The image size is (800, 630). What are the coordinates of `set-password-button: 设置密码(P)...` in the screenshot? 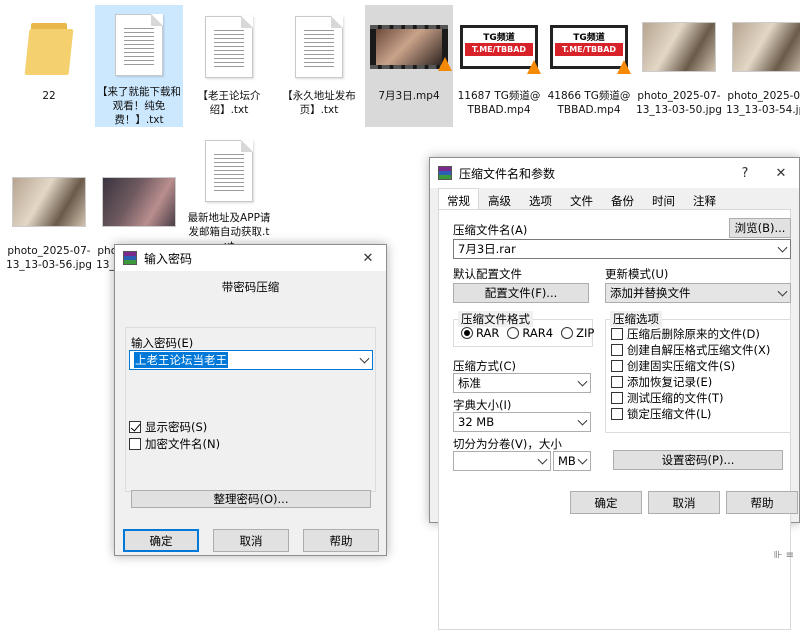 It's located at (698, 460).